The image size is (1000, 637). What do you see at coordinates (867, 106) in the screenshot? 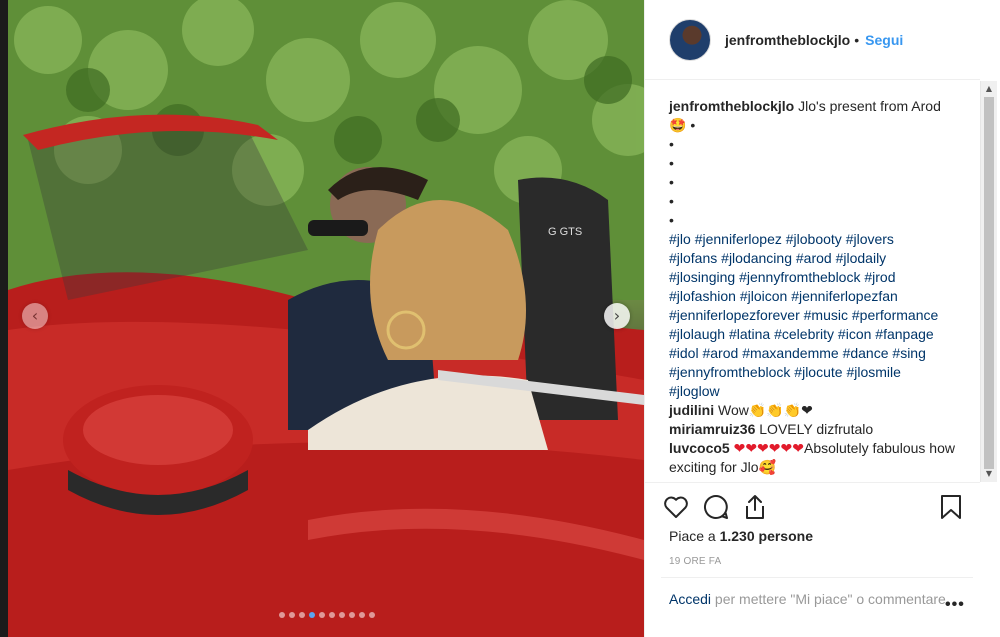
I see `caption-text: Jlo's present from Arod` at bounding box center [867, 106].